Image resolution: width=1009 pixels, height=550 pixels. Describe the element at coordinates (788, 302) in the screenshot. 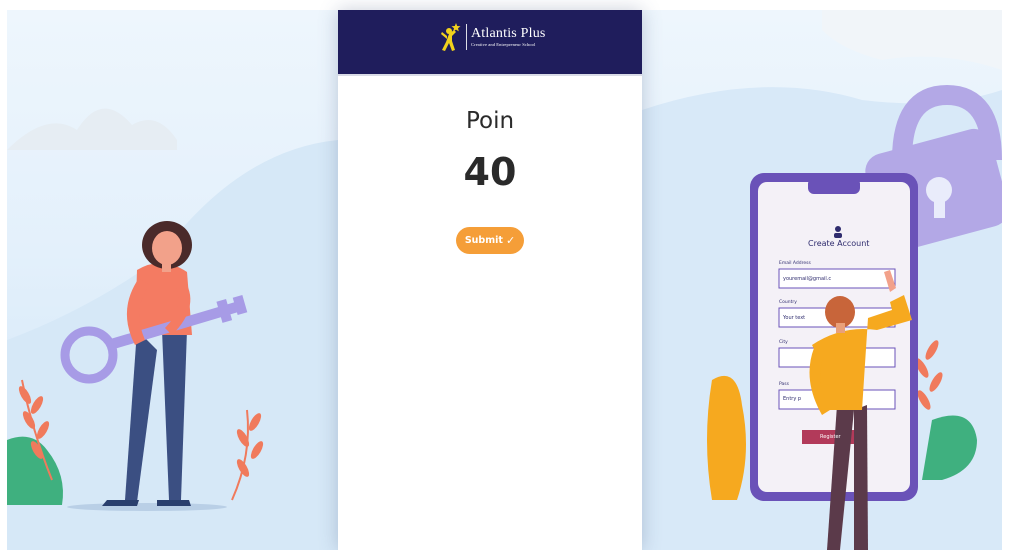

I see `phone-label-country: Country` at that location.